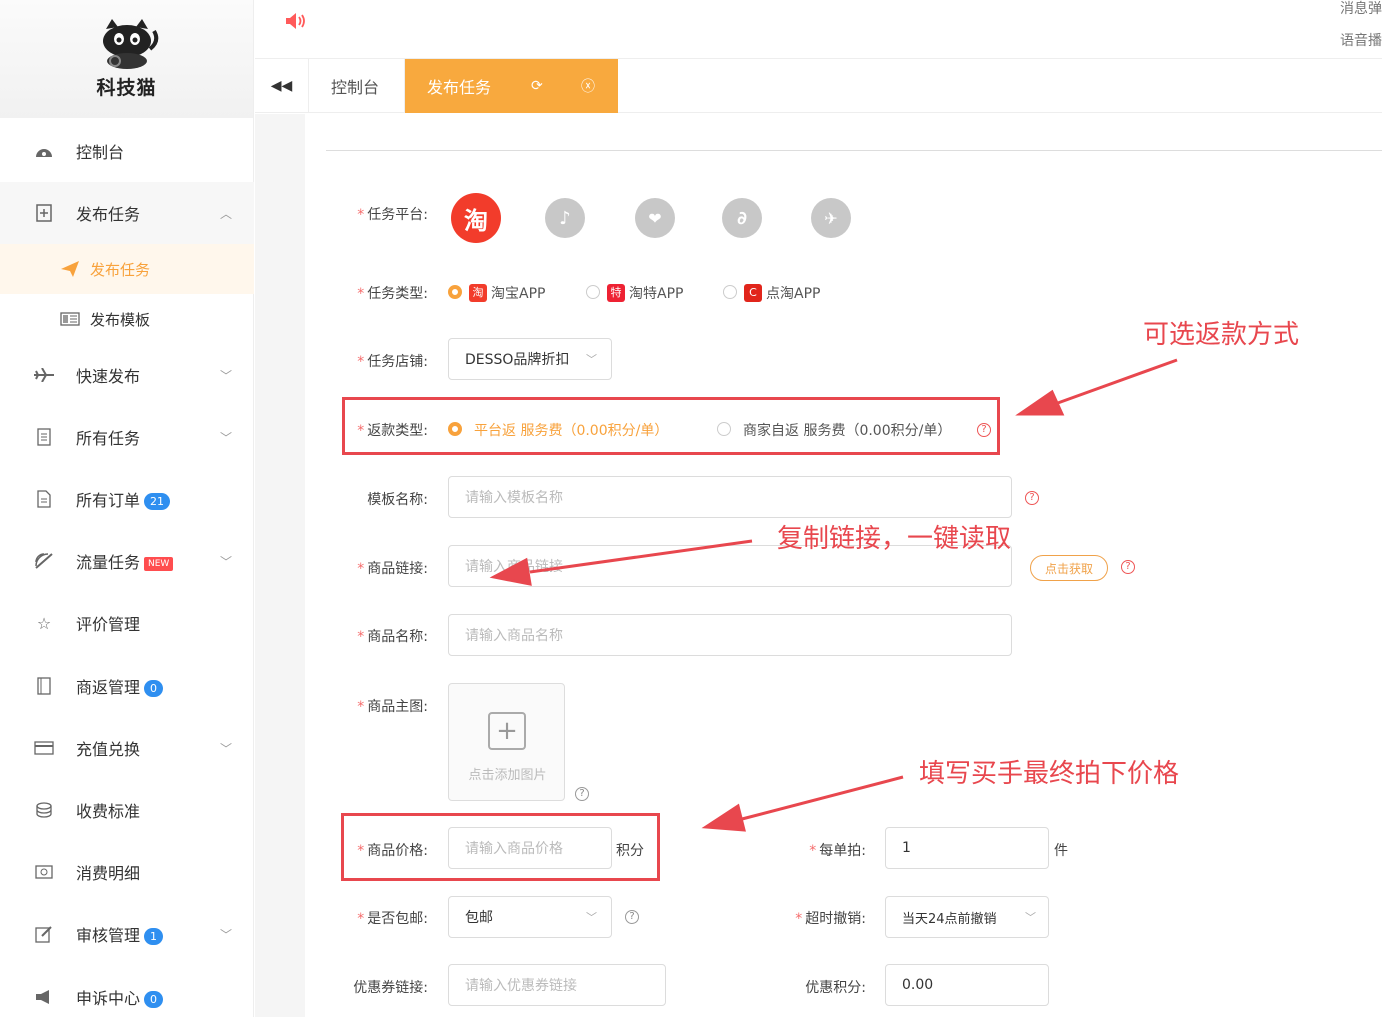  I want to click on discount-input: 0.00, so click(967, 985).